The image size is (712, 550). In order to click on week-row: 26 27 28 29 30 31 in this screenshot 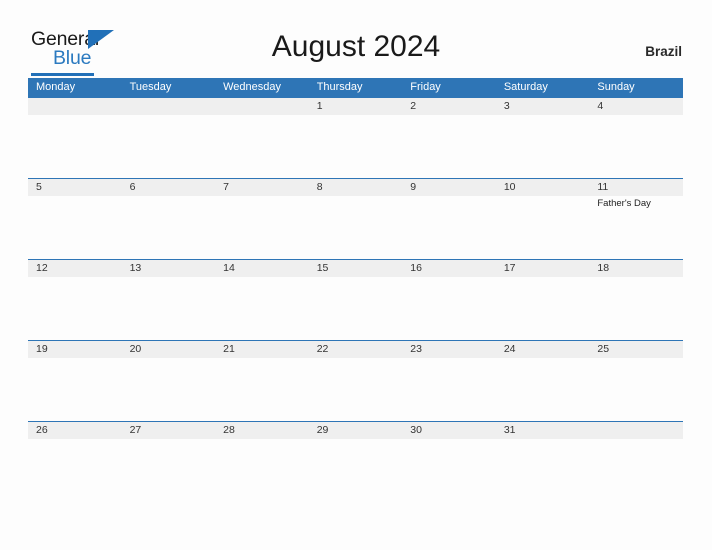, I will do `click(355, 461)`.